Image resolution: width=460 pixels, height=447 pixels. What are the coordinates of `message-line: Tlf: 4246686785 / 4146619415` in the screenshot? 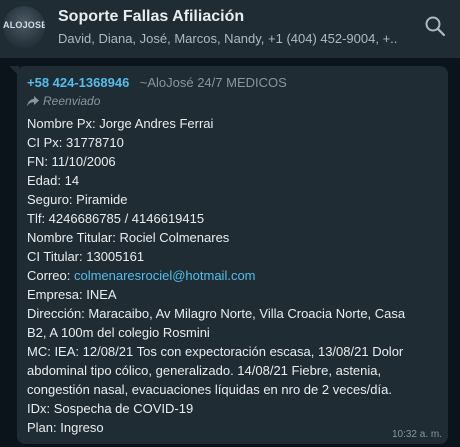 It's located at (116, 218).